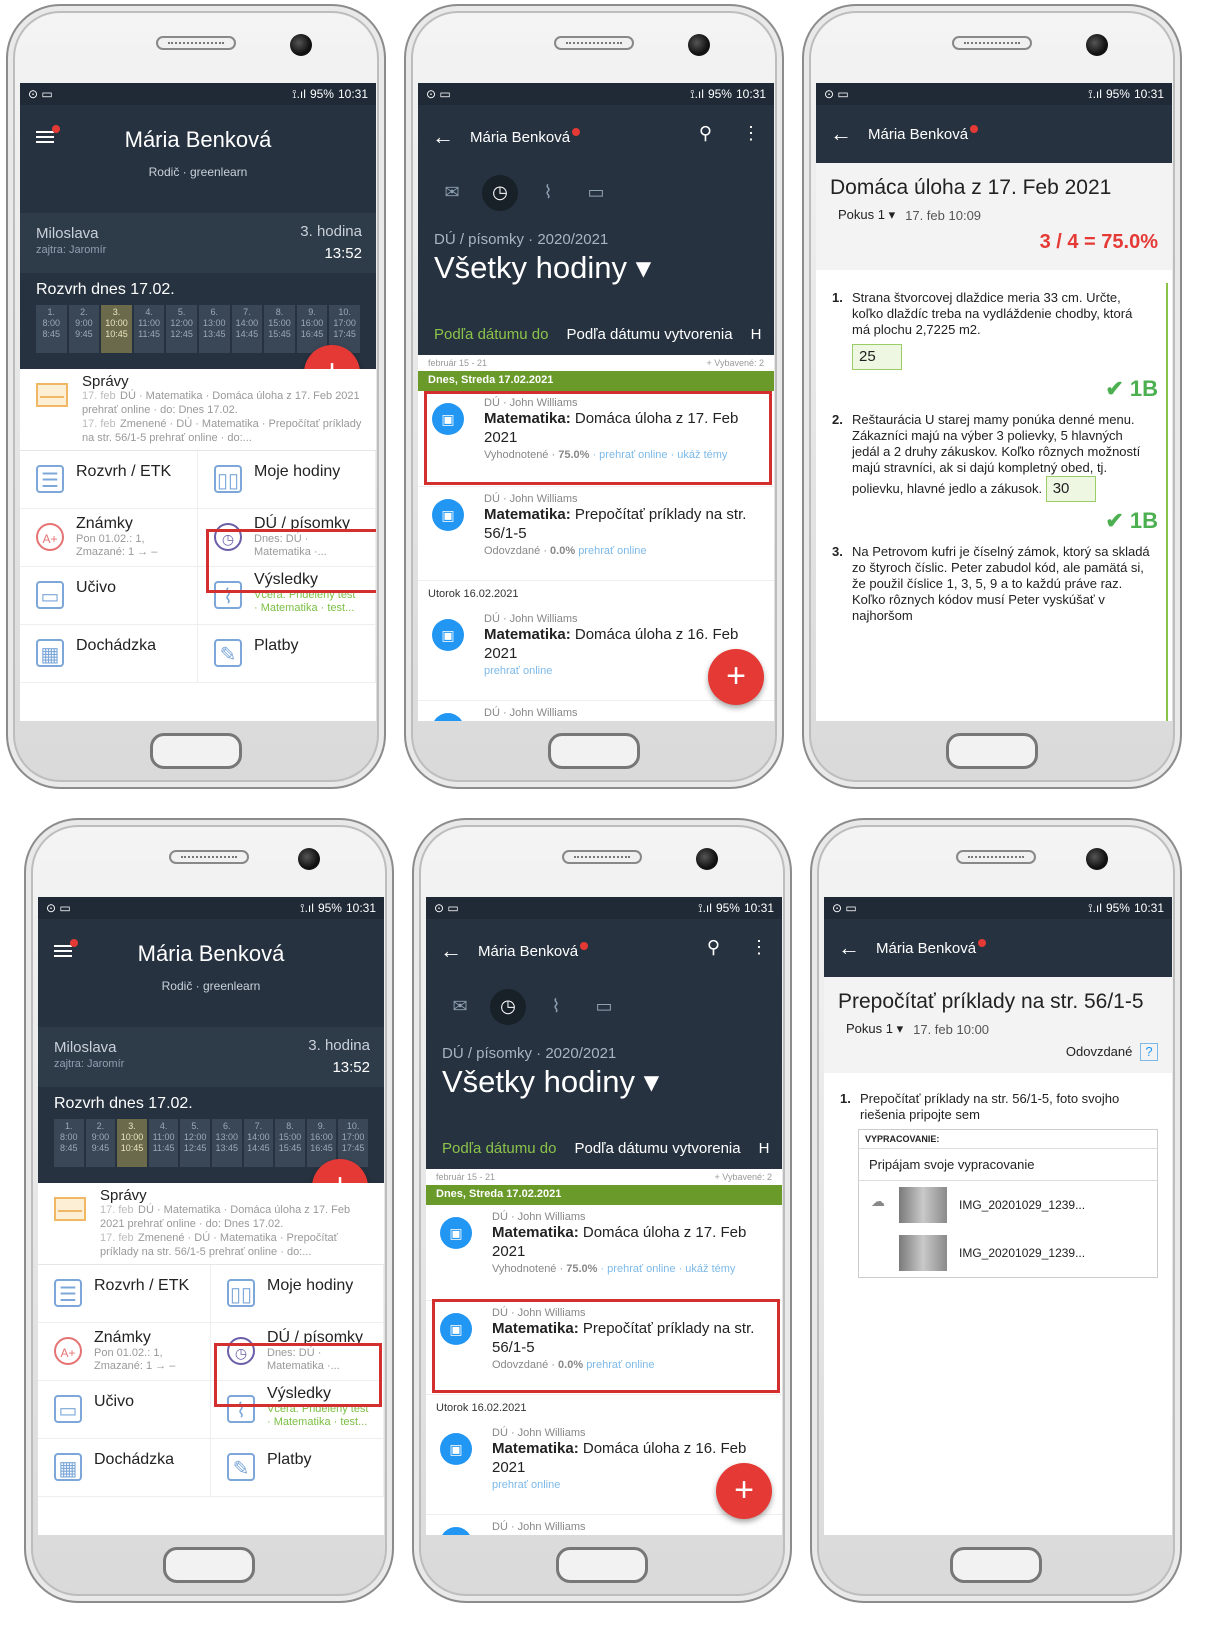  Describe the element at coordinates (877, 357) in the screenshot. I see `answer-field: 25` at that location.